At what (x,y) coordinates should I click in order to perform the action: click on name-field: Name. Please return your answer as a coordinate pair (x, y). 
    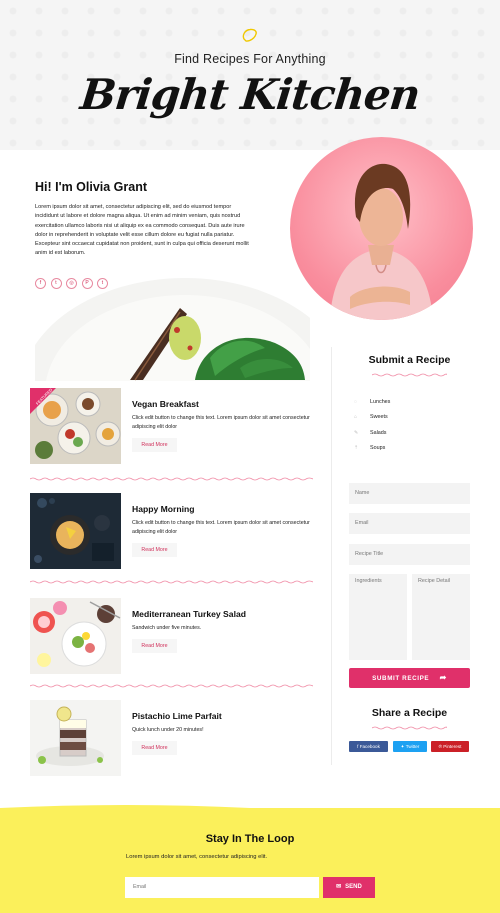
    Looking at the image, I should click on (409, 493).